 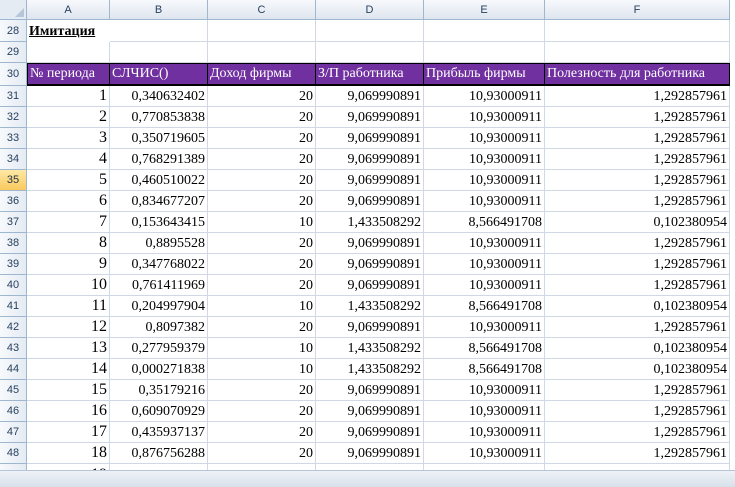 I want to click on table-cell: 0,834677207, so click(x=159, y=201).